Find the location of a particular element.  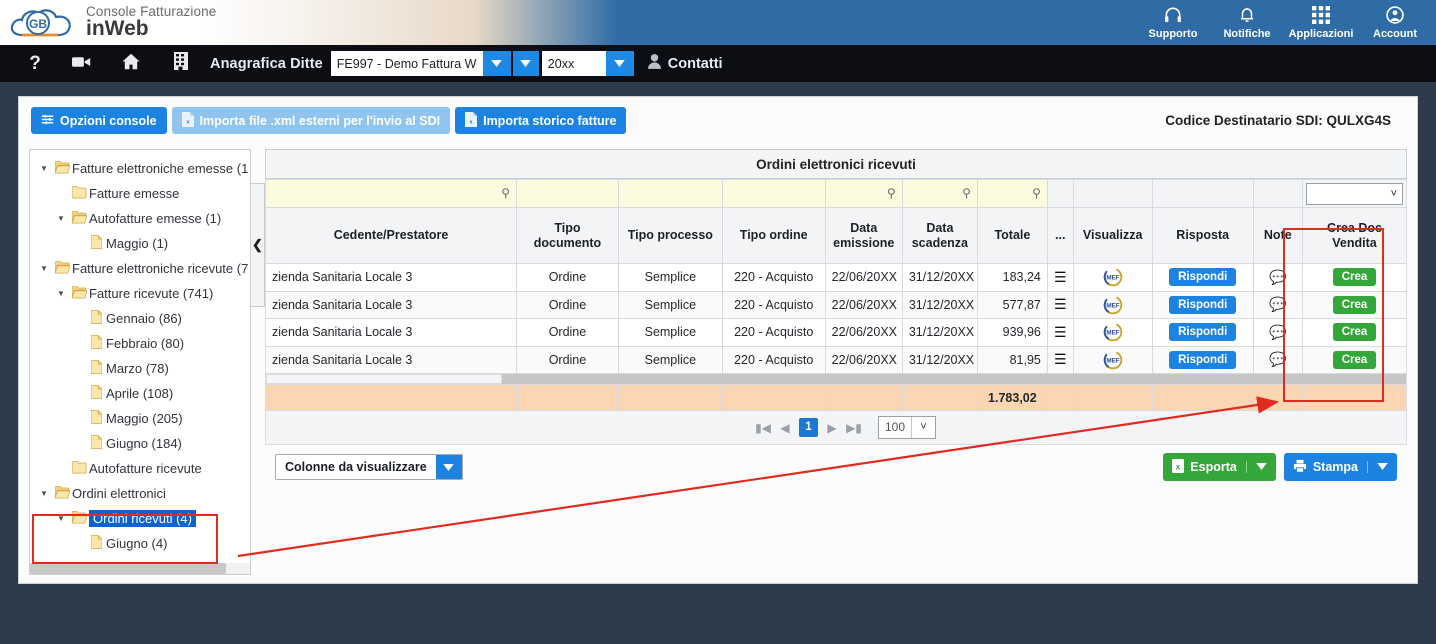

col-tipo-ordine: Tipo ordine is located at coordinates (773, 235).